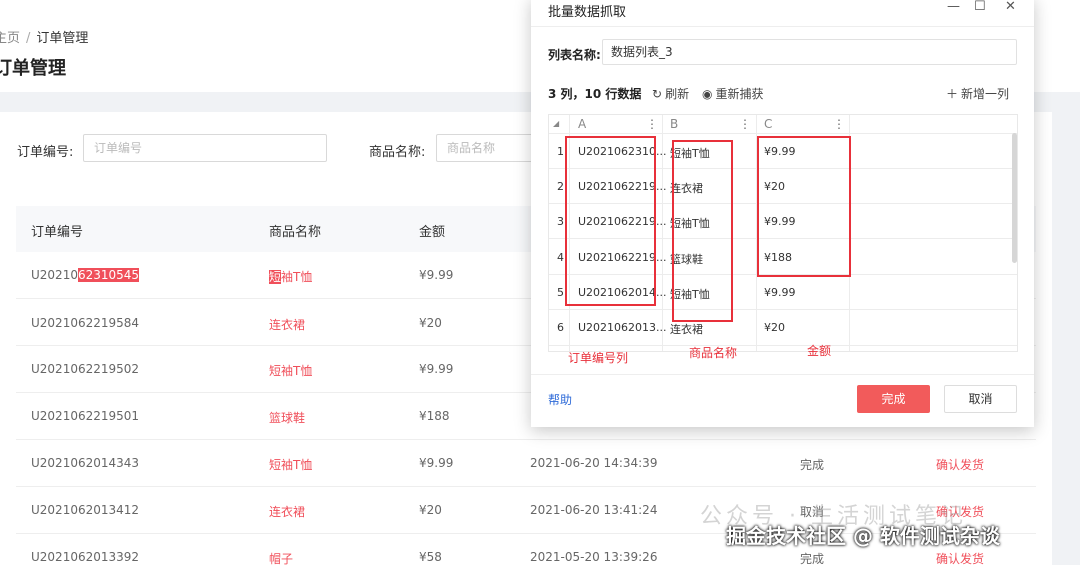 This screenshot has width=1080, height=565. What do you see at coordinates (434, 416) in the screenshot?
I see `amount-cell: ¥188` at bounding box center [434, 416].